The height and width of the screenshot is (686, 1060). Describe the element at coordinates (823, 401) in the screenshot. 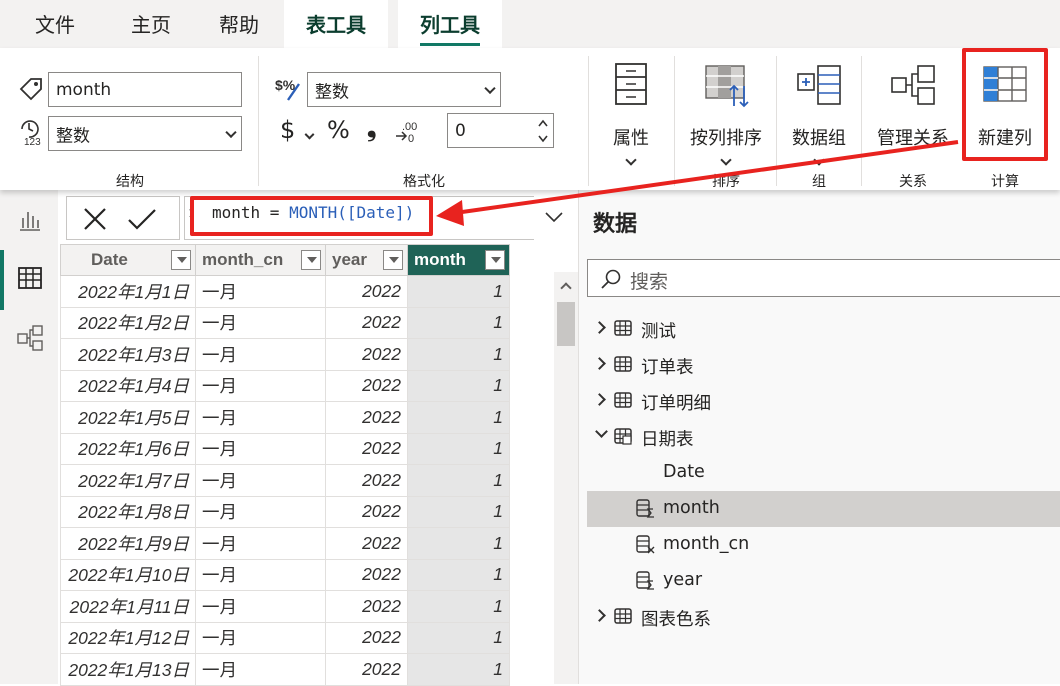

I see `tree-item-order-details: 订单明细` at that location.